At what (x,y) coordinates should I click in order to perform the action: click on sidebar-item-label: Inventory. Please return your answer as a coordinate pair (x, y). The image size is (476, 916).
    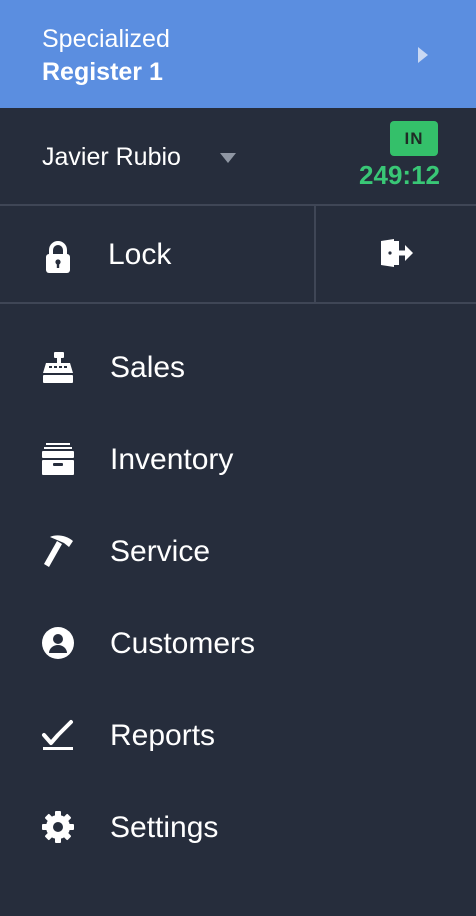
    Looking at the image, I should click on (172, 459).